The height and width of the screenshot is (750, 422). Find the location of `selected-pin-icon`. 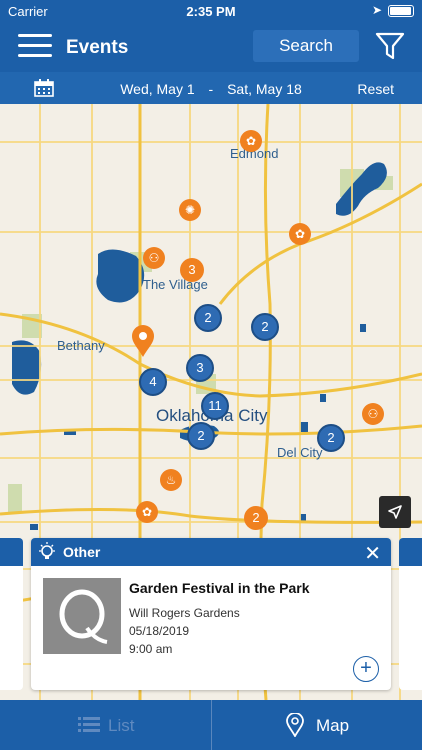

selected-pin-icon is located at coordinates (143, 341).